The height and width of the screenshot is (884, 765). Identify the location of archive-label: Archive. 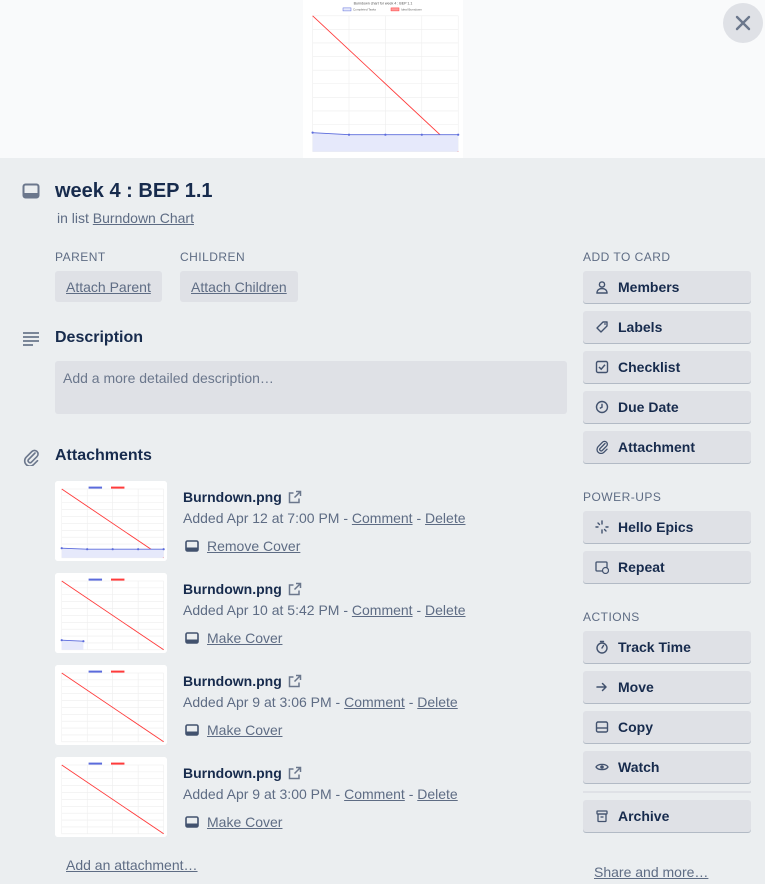
(644, 816).